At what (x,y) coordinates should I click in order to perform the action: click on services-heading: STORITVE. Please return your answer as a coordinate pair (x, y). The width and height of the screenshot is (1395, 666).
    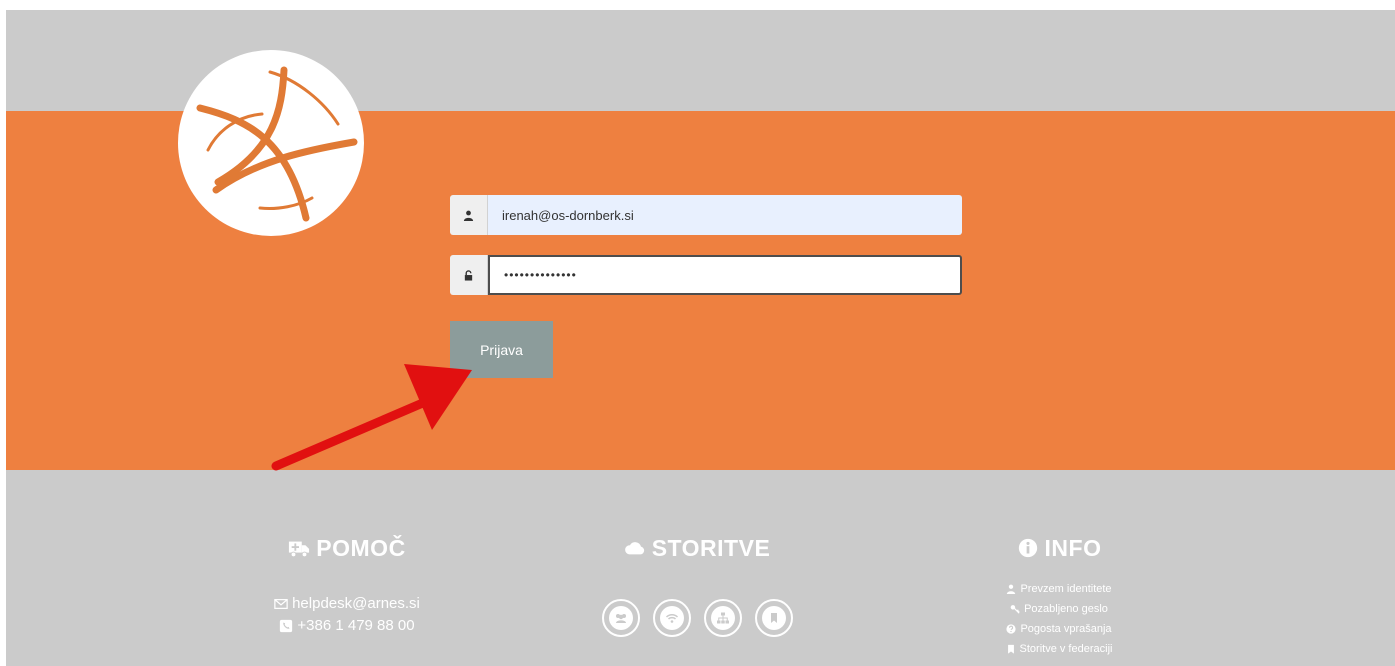
    Looking at the image, I should click on (697, 548).